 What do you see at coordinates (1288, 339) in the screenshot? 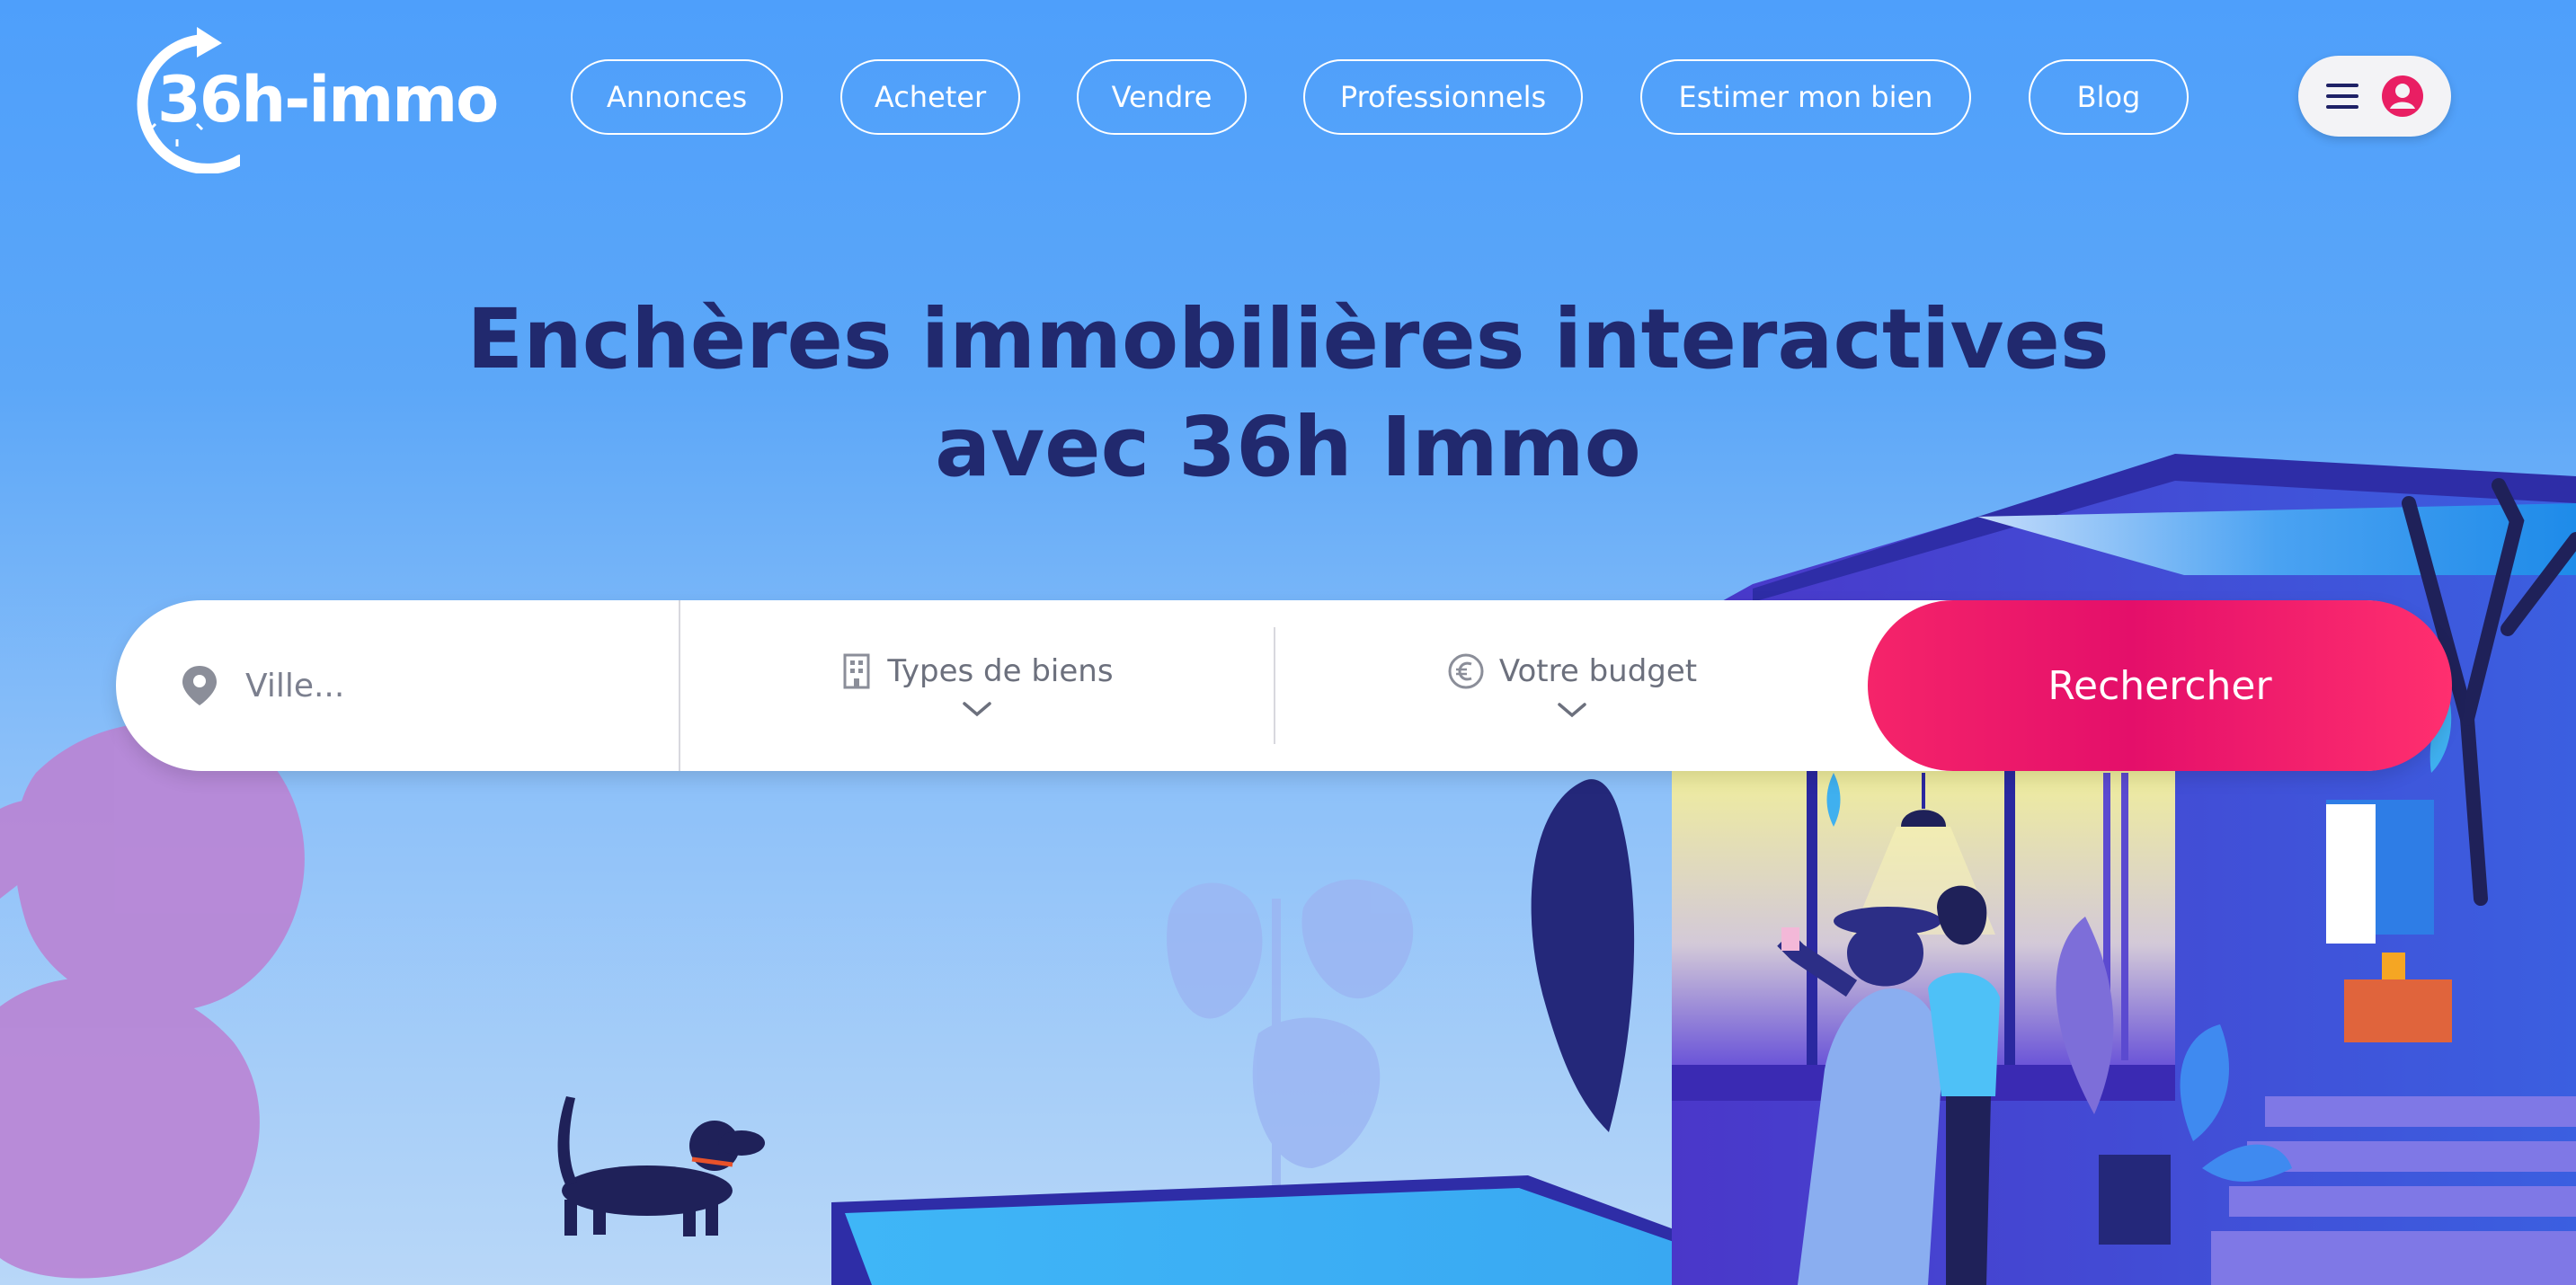
I see `title-line-1: Enchères immobilières interactives` at bounding box center [1288, 339].